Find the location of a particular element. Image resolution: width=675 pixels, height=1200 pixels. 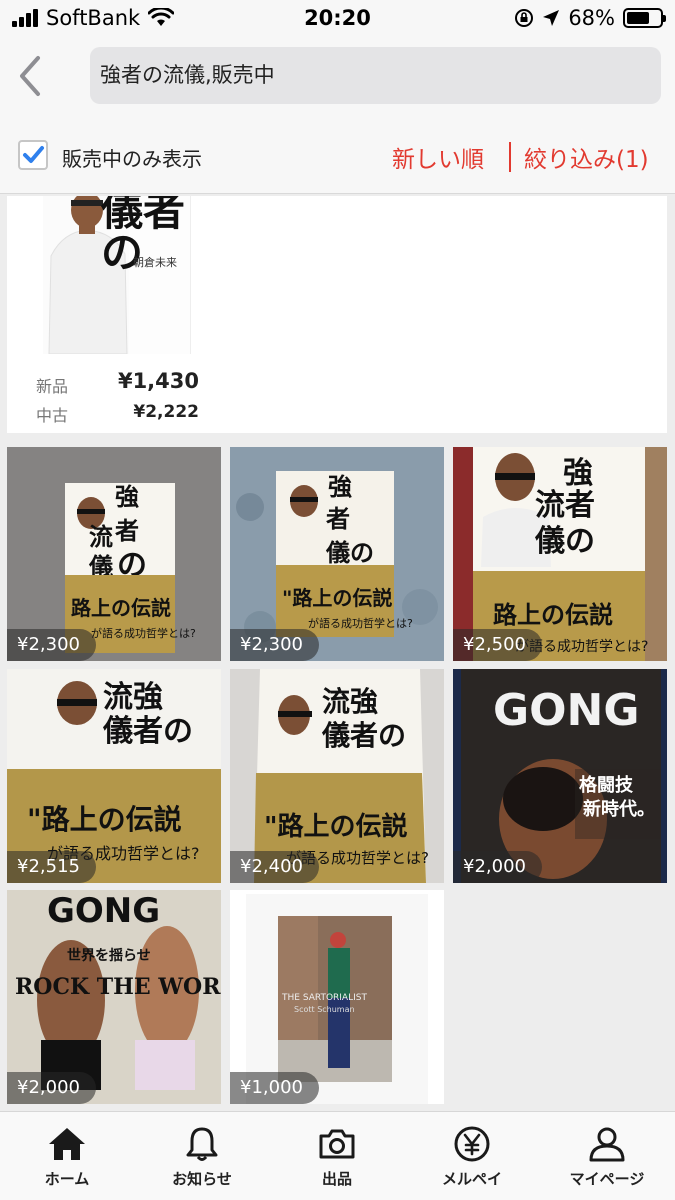

item-card: 強 者 儀の "路上の伝説 が語る成功哲学とは? ¥2,300 is located at coordinates (337, 554).